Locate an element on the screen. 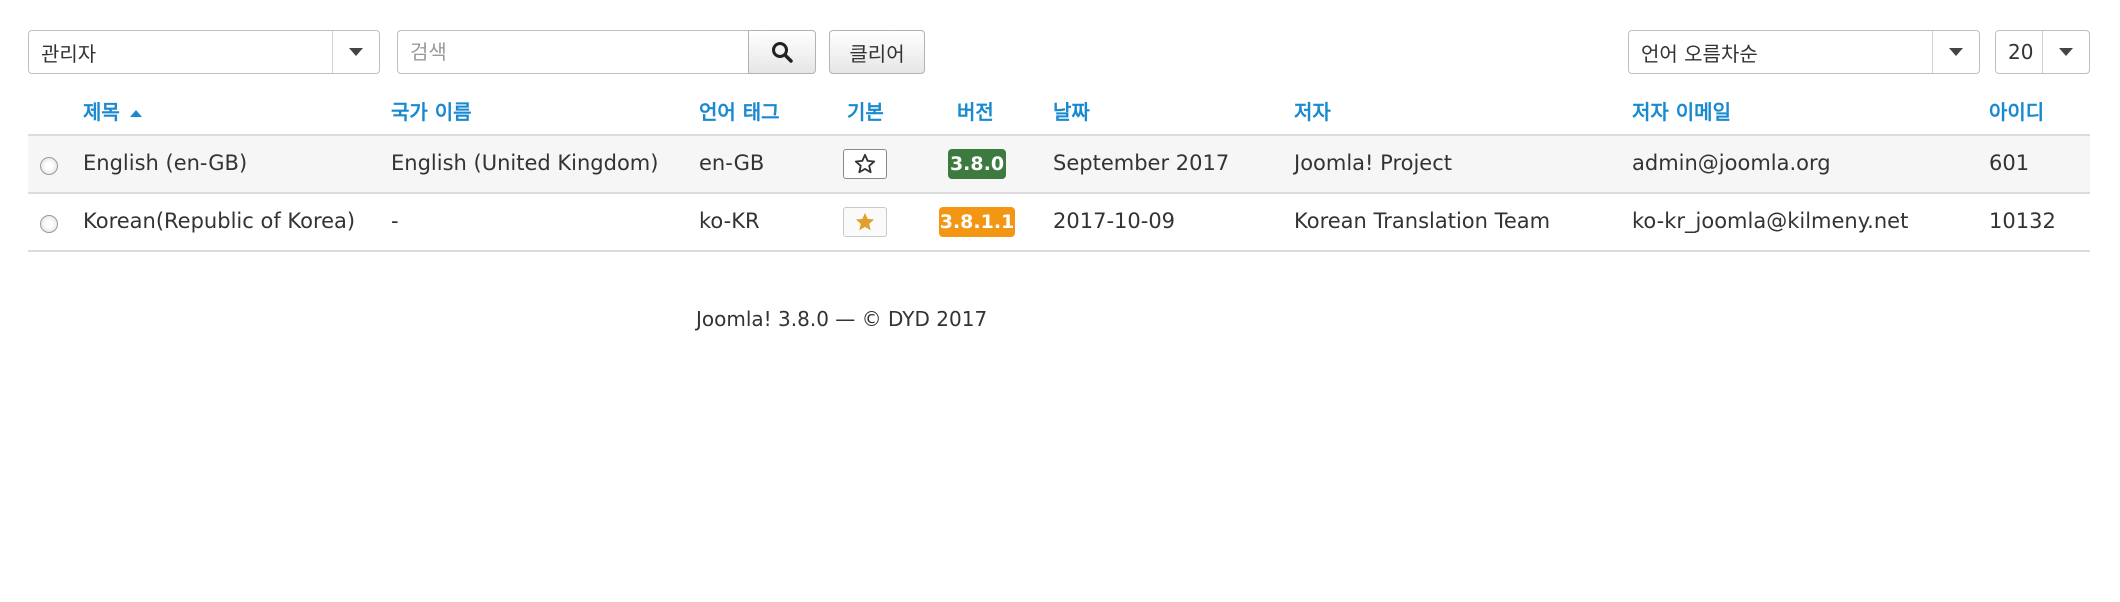  column-header-email: 저자 이메일 is located at coordinates (1681, 110).